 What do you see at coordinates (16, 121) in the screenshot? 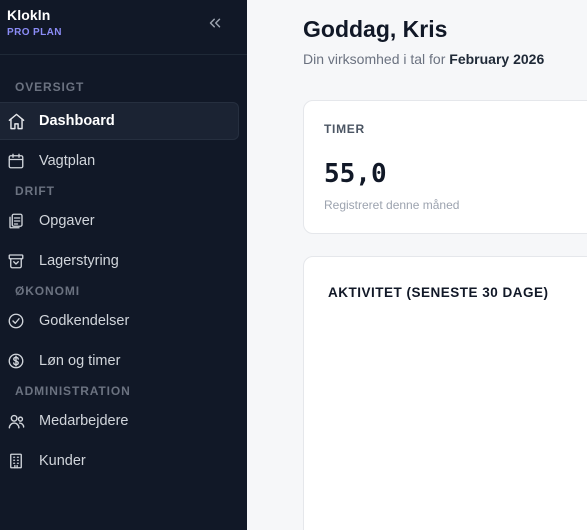
I see `home-icon` at bounding box center [16, 121].